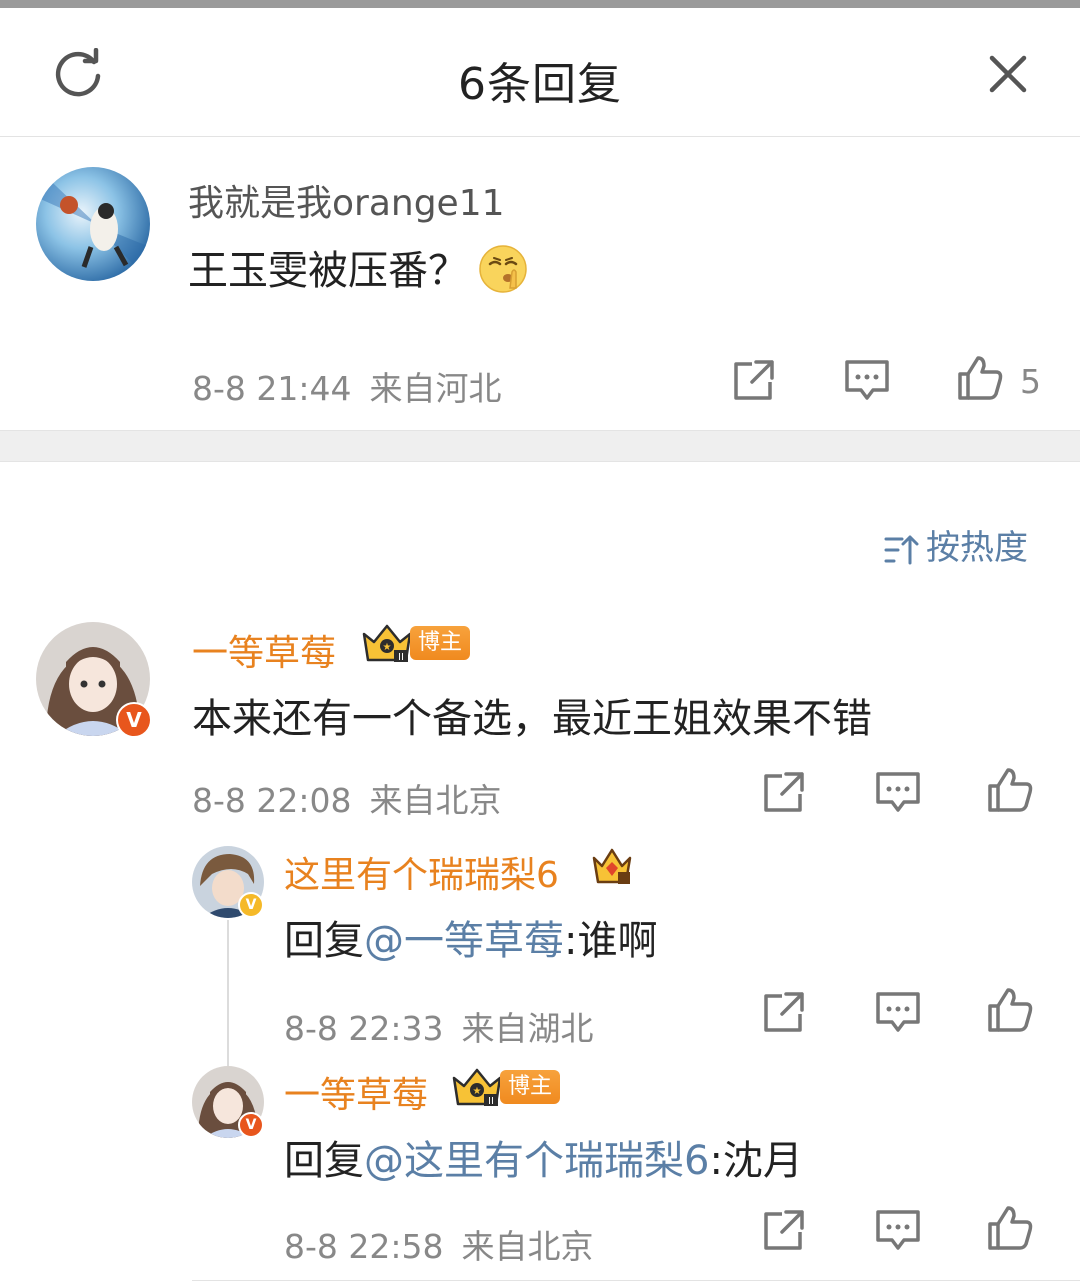  Describe the element at coordinates (527, 1028) in the screenshot. I see `reply-location: 来自湖北` at that location.